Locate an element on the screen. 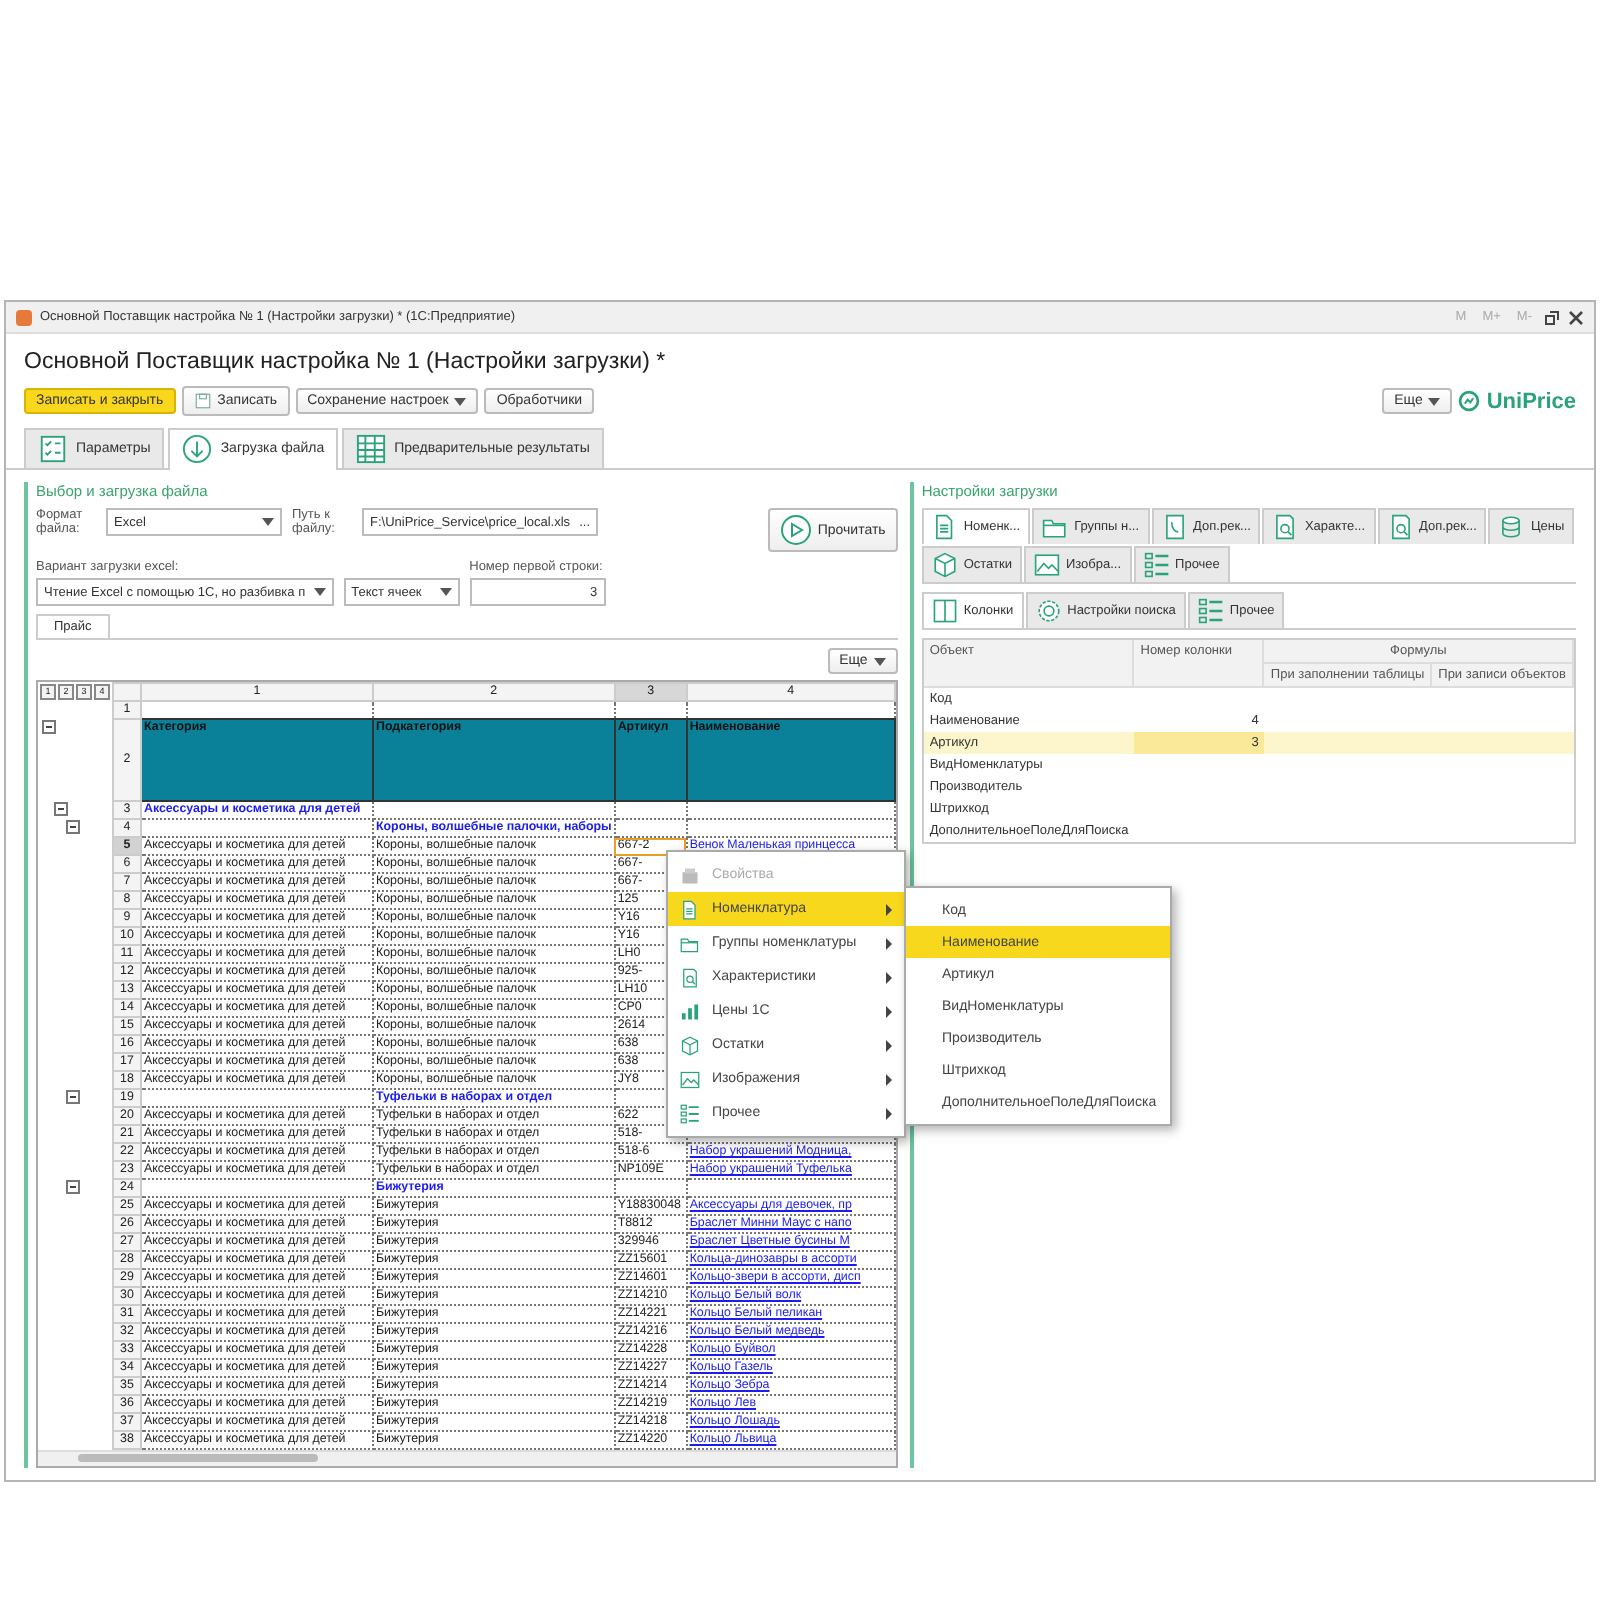 This screenshot has width=1600, height=1600. table-cell is located at coordinates (1503, 743).